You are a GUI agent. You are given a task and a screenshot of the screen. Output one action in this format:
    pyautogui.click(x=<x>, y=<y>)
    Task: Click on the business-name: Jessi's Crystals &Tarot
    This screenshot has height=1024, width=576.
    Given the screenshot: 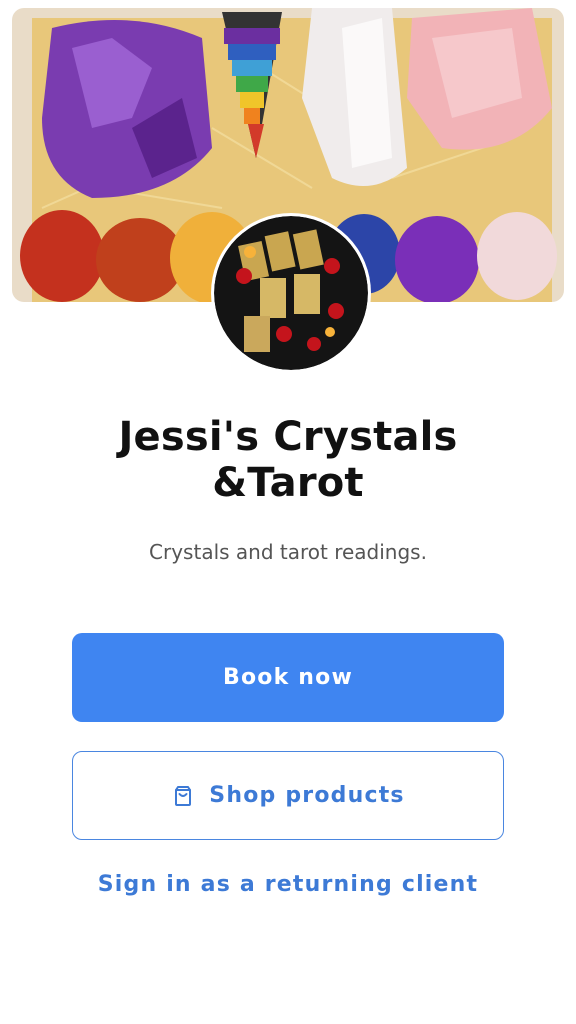 What is the action you would take?
    pyautogui.click(x=288, y=460)
    